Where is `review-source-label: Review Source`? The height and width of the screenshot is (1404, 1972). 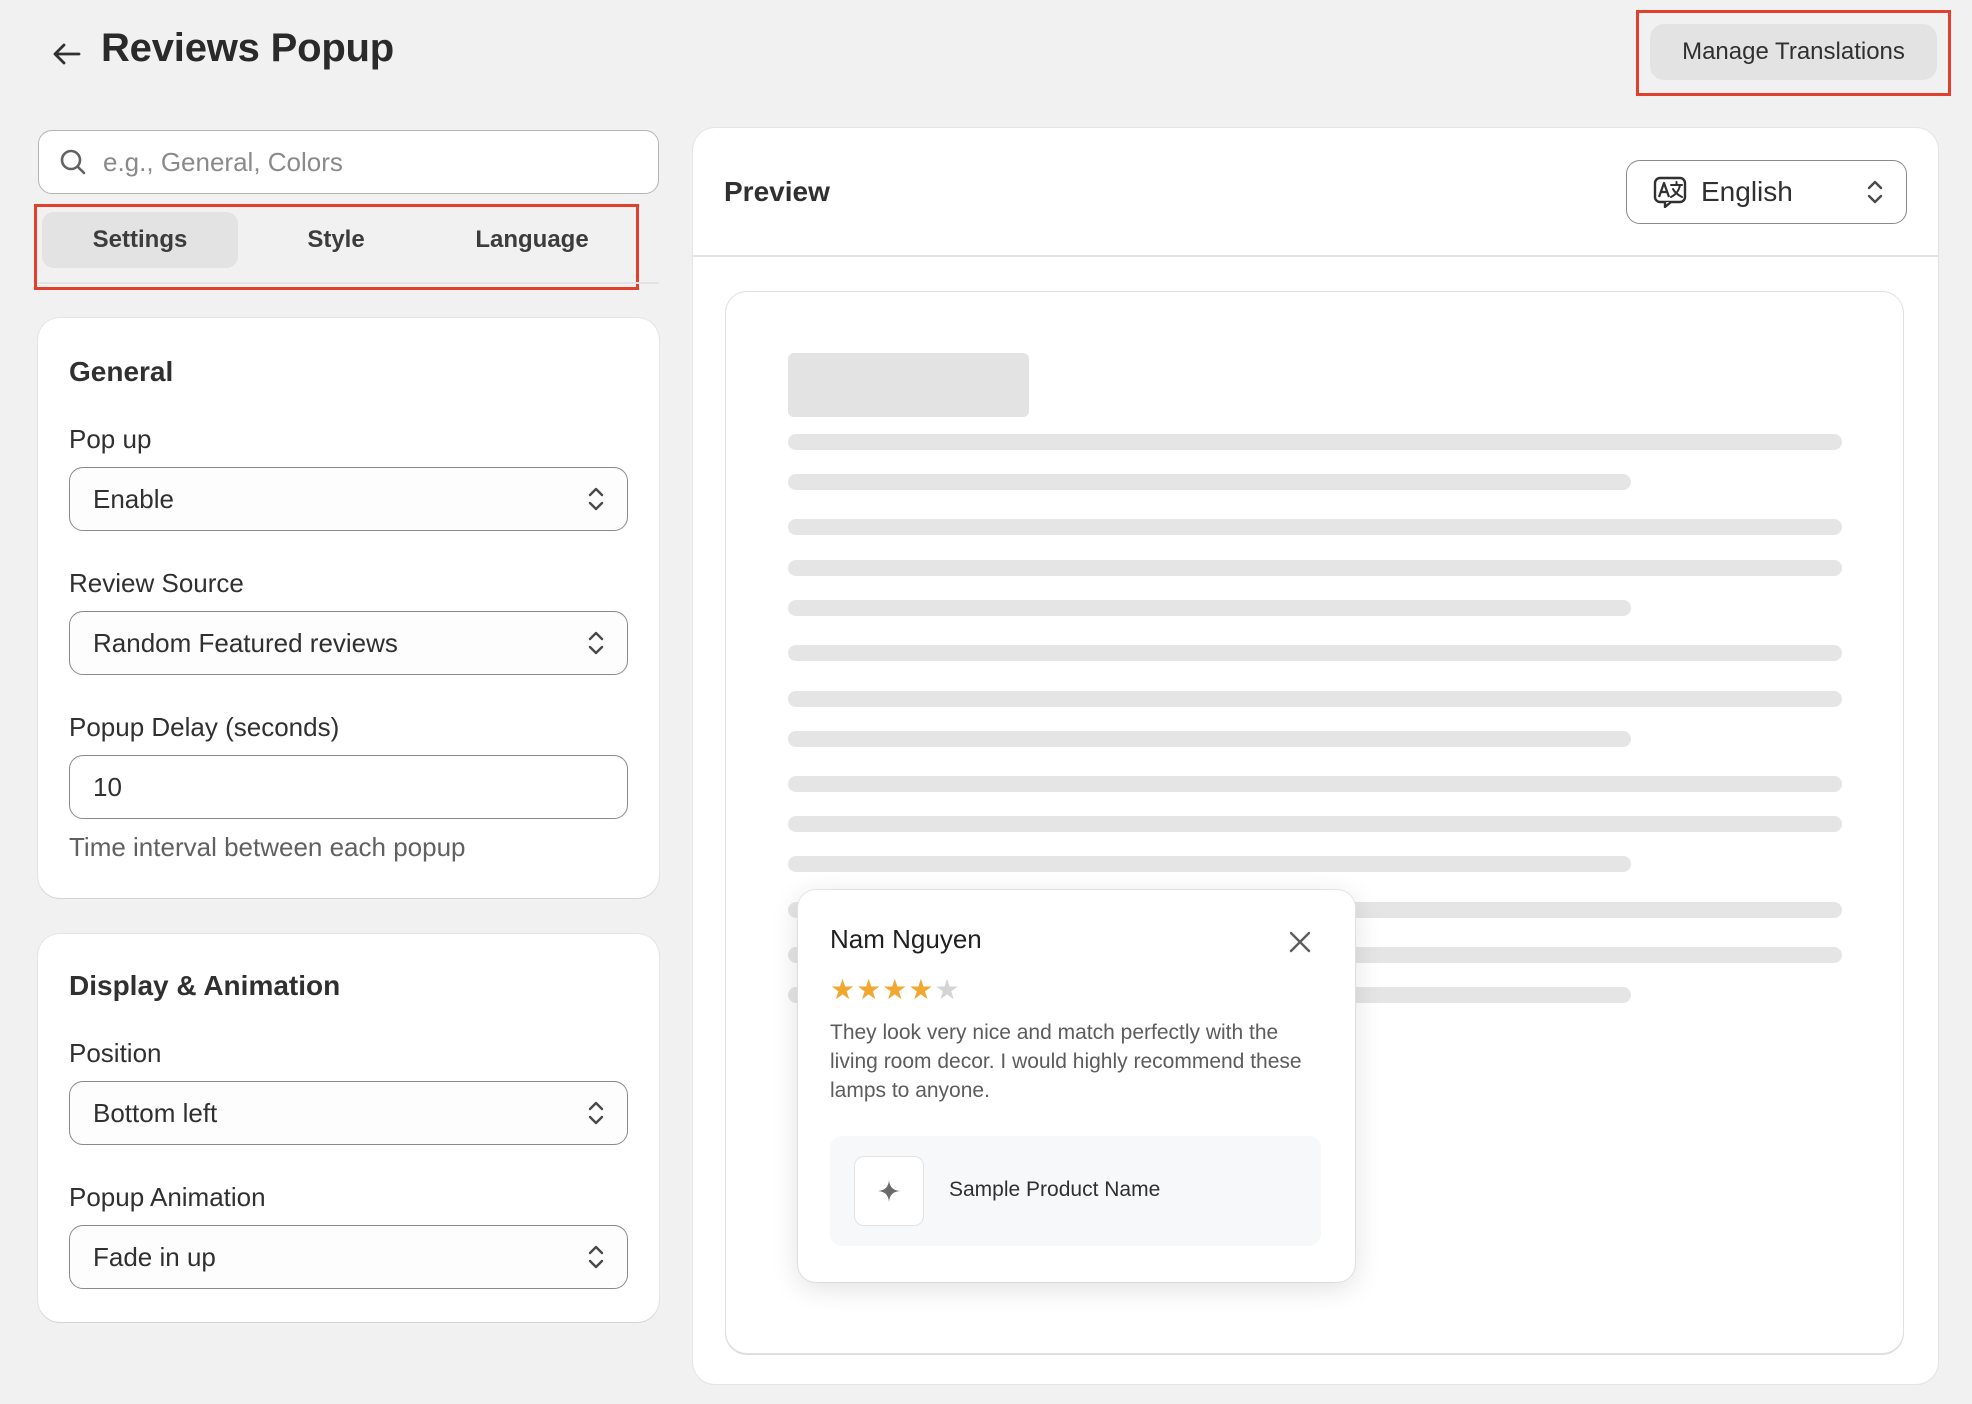 review-source-label: Review Source is located at coordinates (156, 583).